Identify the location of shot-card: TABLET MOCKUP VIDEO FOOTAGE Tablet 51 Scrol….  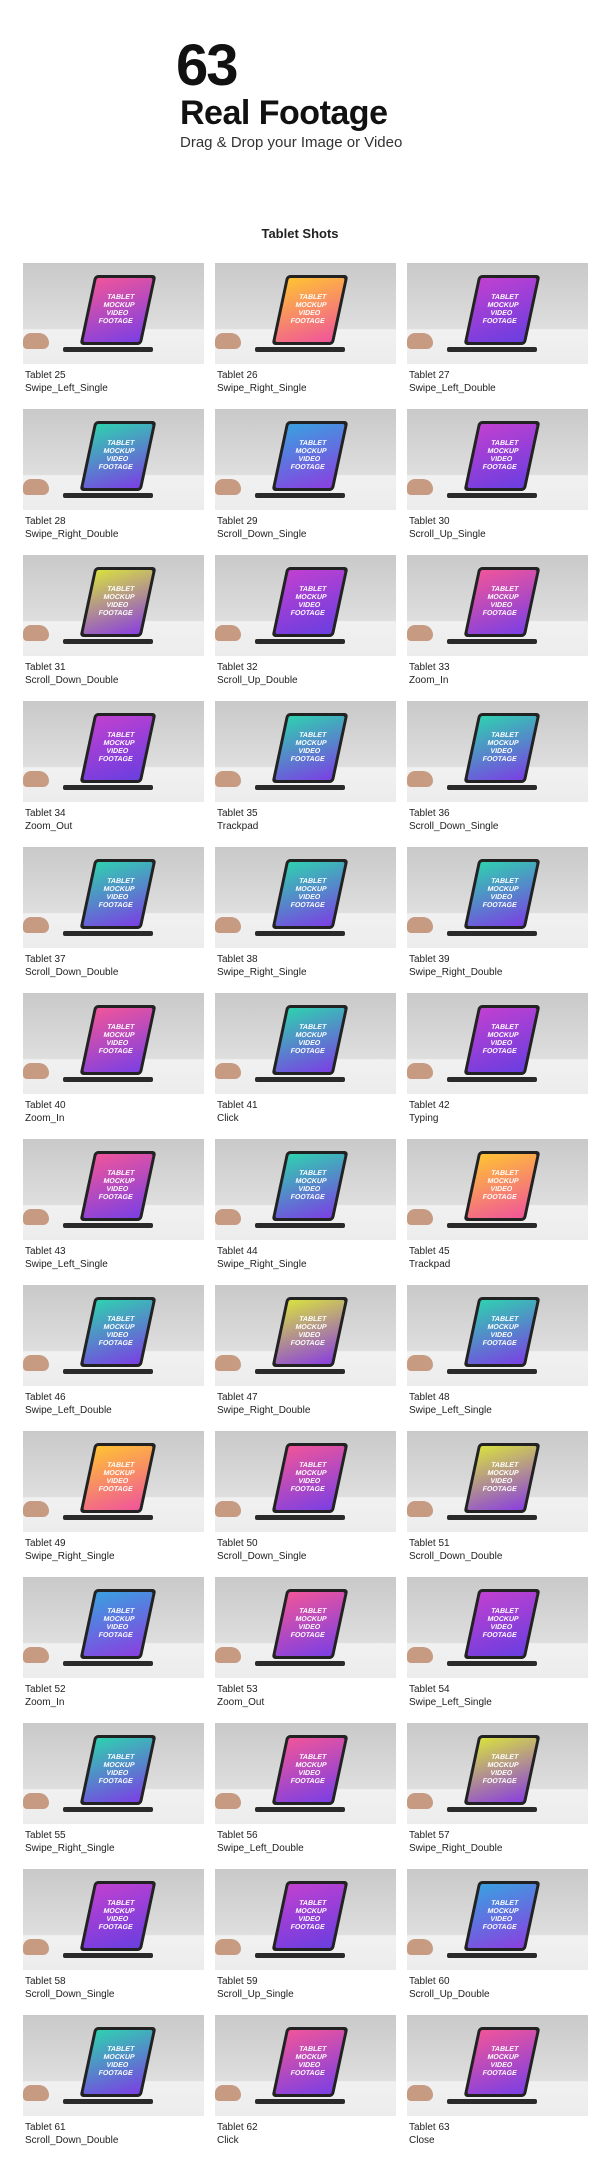
(497, 1504).